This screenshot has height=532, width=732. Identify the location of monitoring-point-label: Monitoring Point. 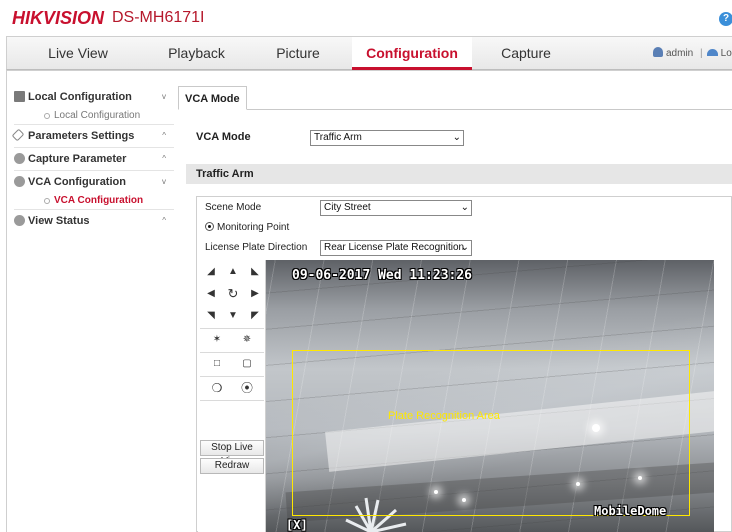
(253, 227).